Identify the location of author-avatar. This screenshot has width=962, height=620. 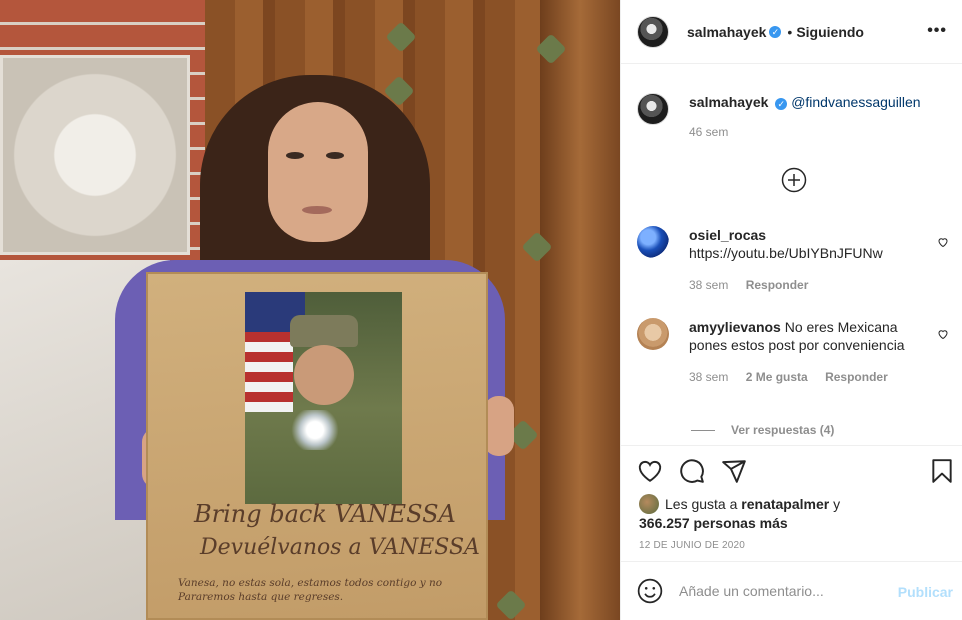
(653, 31).